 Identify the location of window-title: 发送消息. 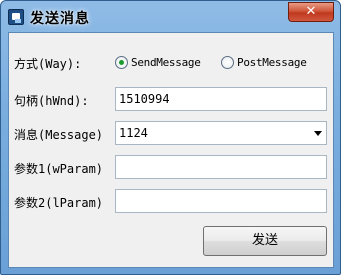
(60, 19).